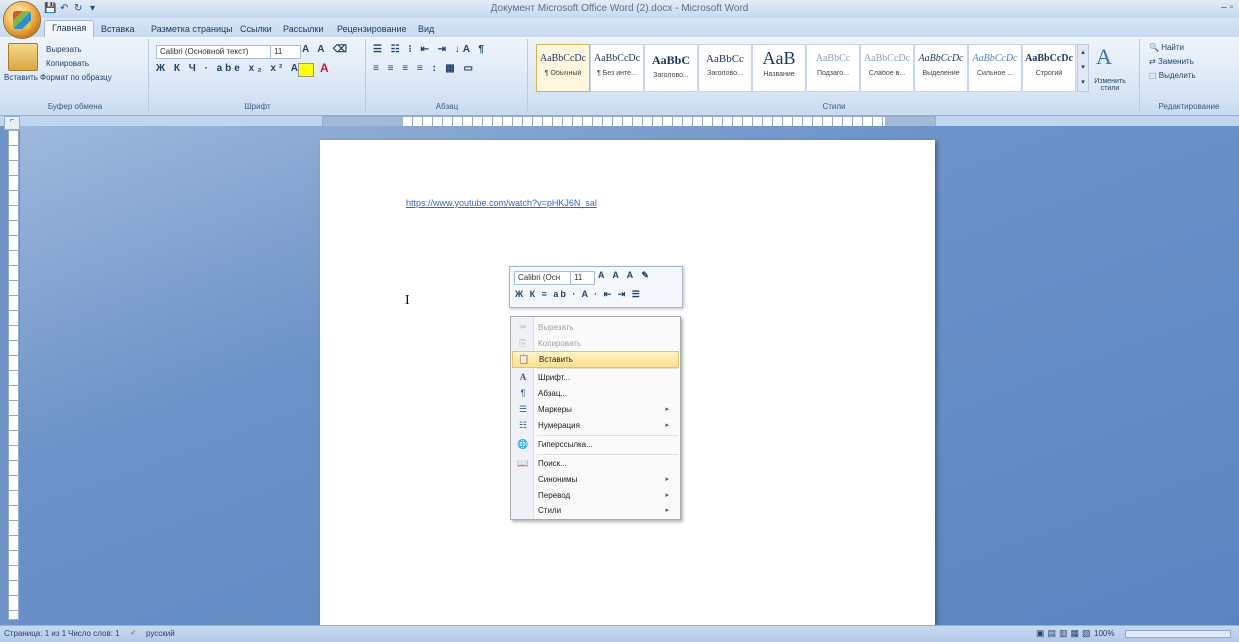 The height and width of the screenshot is (642, 1239). What do you see at coordinates (160, 633) in the screenshot?
I see `status-language: русский` at bounding box center [160, 633].